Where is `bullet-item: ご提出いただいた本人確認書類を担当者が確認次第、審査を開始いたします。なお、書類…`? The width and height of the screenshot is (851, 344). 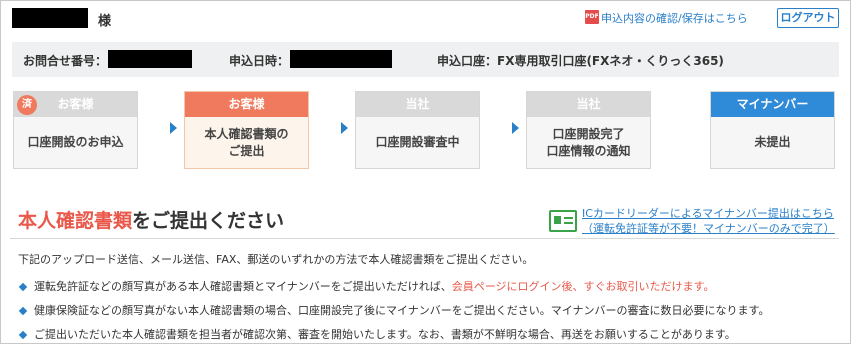
bullet-item: ご提出いただいた本人確認書類を担当者が確認次第、審査を開始いたします。なお、書類… is located at coordinates (377, 334).